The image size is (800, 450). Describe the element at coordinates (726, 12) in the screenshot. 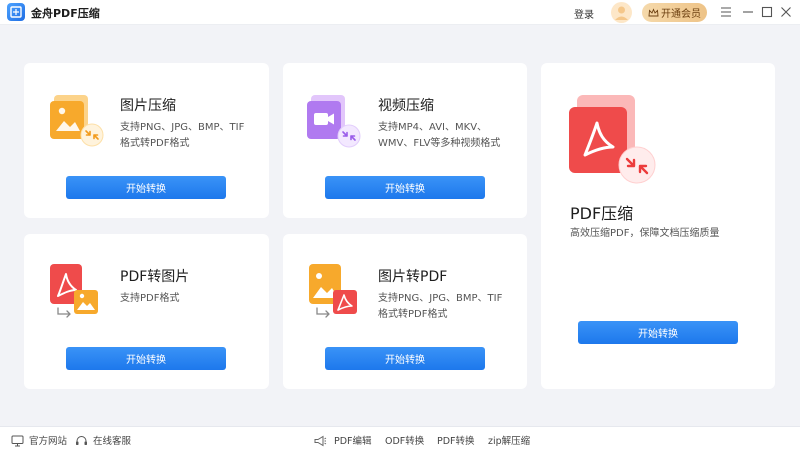

I see `menu-icon` at that location.